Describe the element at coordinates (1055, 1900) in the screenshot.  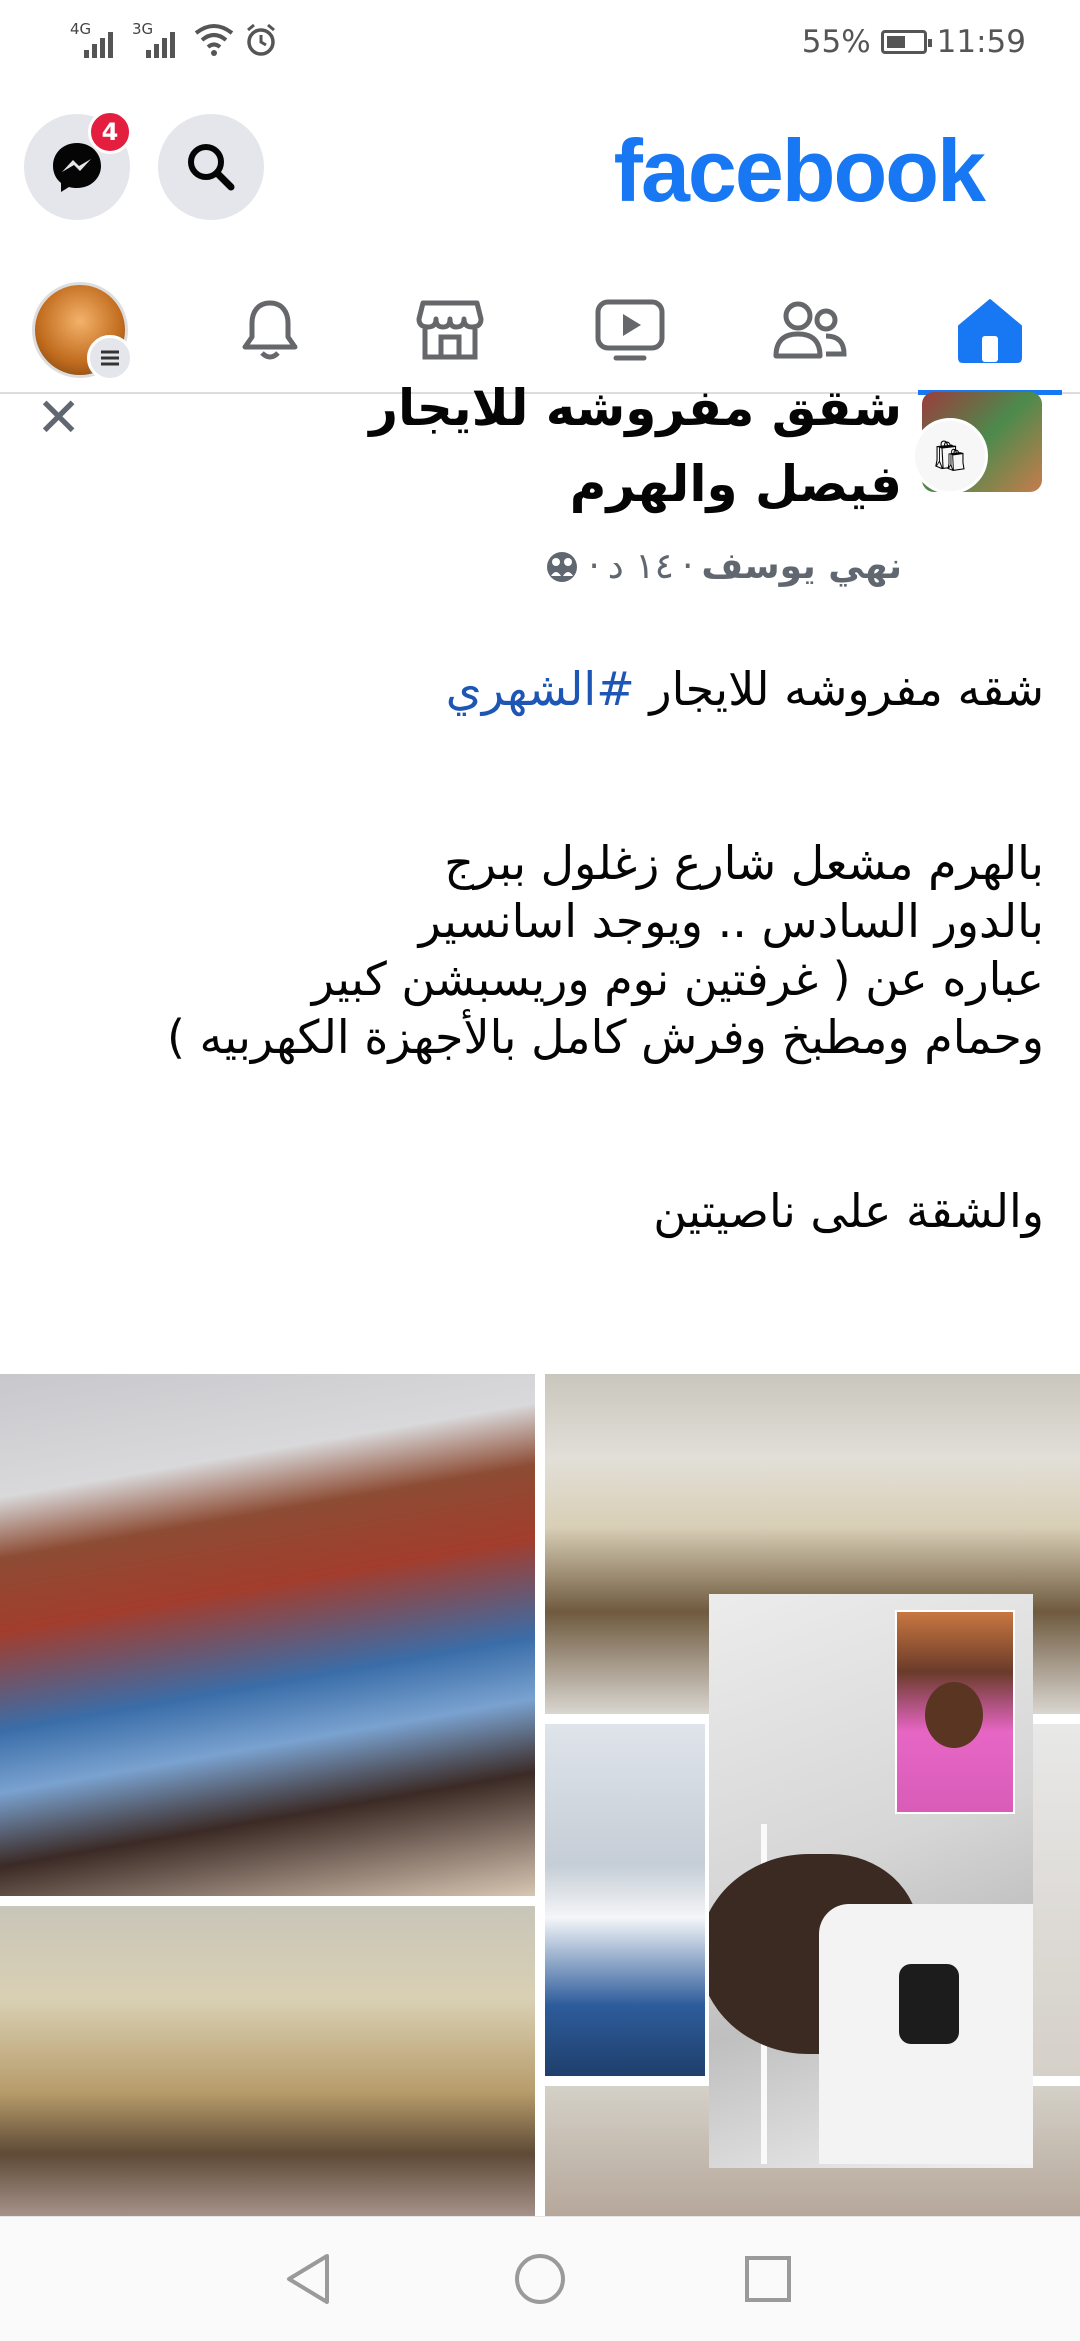
I see `photo-right-edge` at that location.